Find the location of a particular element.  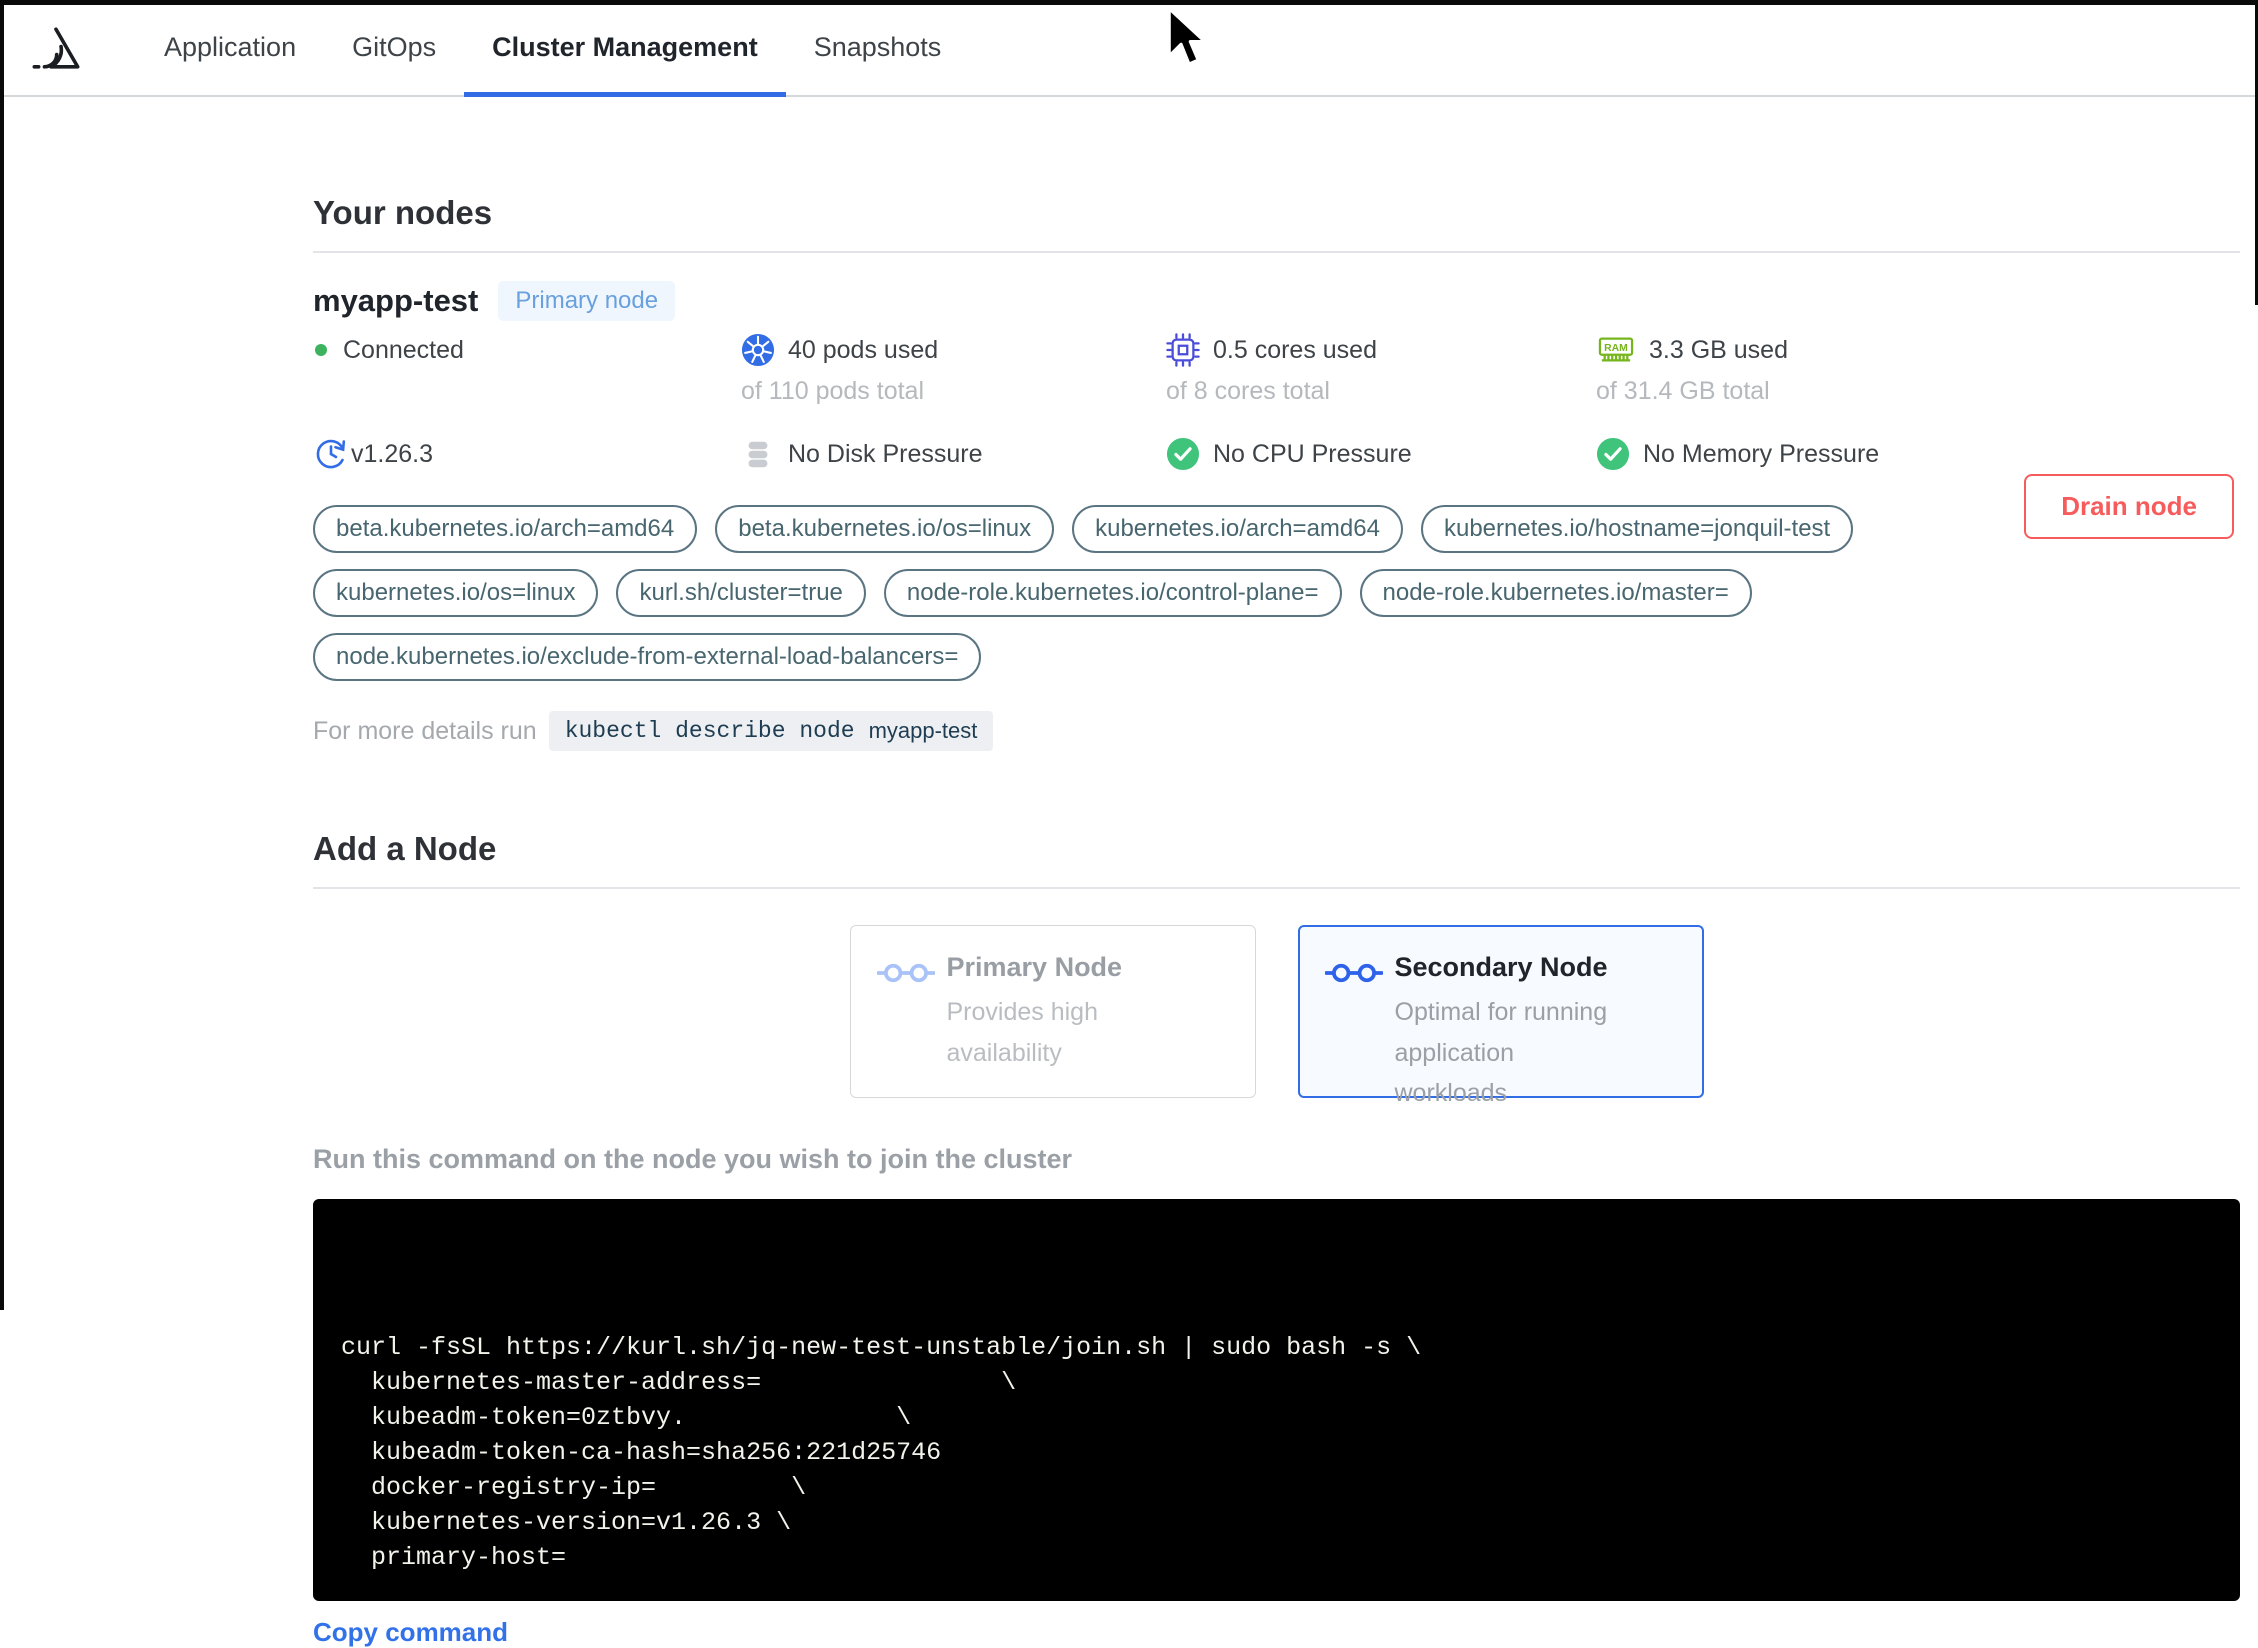

details-text: For more details run is located at coordinates (425, 730).